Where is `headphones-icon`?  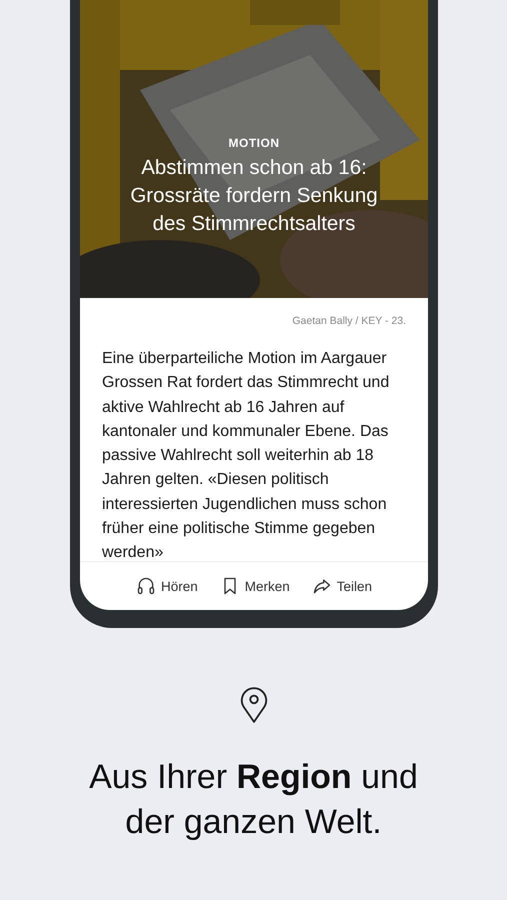
headphones-icon is located at coordinates (146, 586).